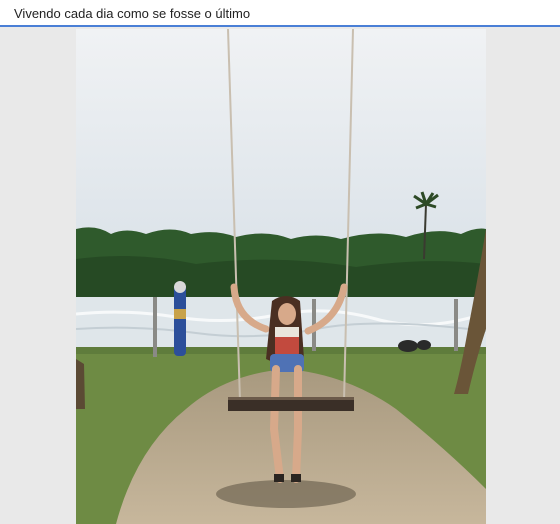  Describe the element at coordinates (132, 13) in the screenshot. I see `window-title: Vivendo cada dia como se fosse o último` at that location.